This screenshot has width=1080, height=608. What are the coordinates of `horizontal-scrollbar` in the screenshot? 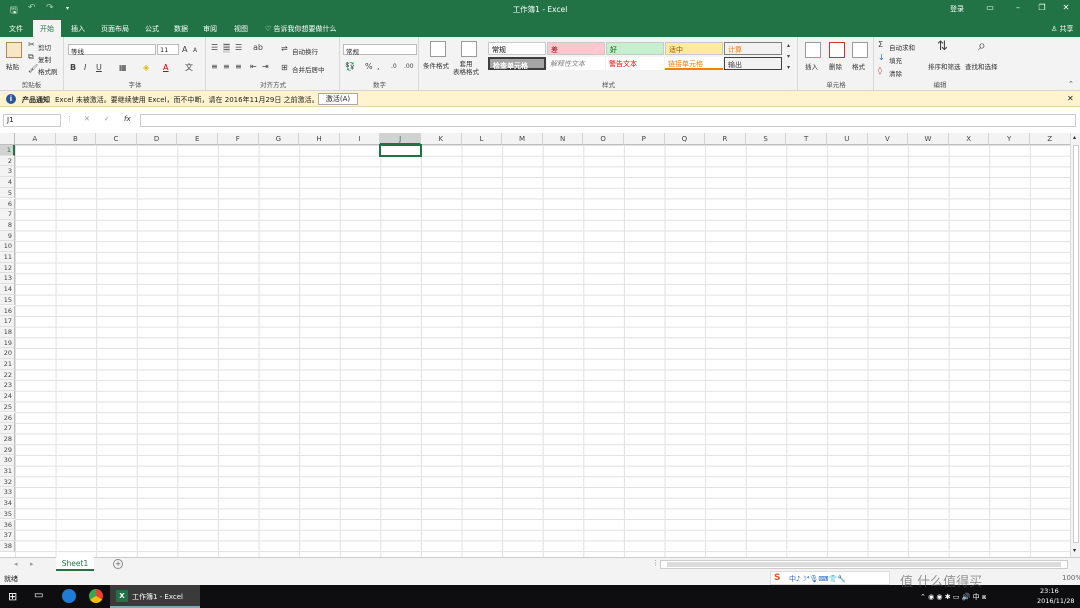 It's located at (864, 564).